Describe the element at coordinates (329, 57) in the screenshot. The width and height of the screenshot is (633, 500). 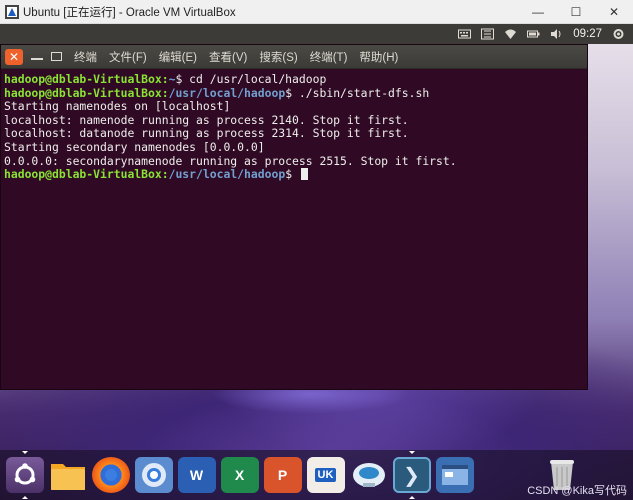
I see `menu-terminal: 终端(T)` at that location.